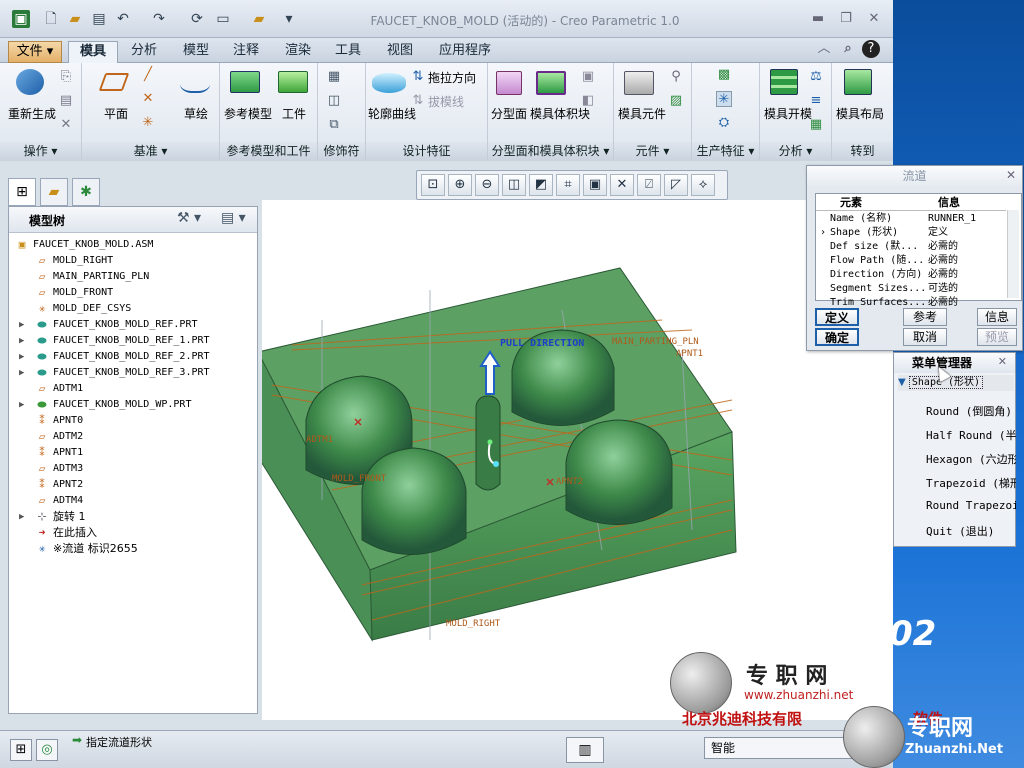 The image size is (1024, 768). Describe the element at coordinates (816, 101) in the screenshot. I see `thickness-icon: ≡` at that location.